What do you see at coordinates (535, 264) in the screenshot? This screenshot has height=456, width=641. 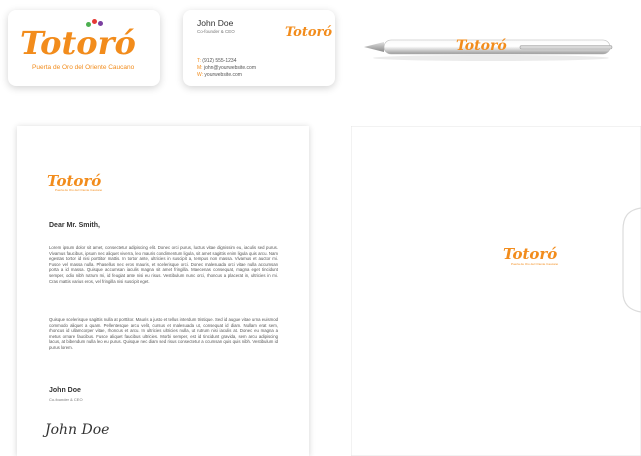 I see `folder-logo-tagline: Puerta de Oro del Oriente Caucano` at bounding box center [535, 264].